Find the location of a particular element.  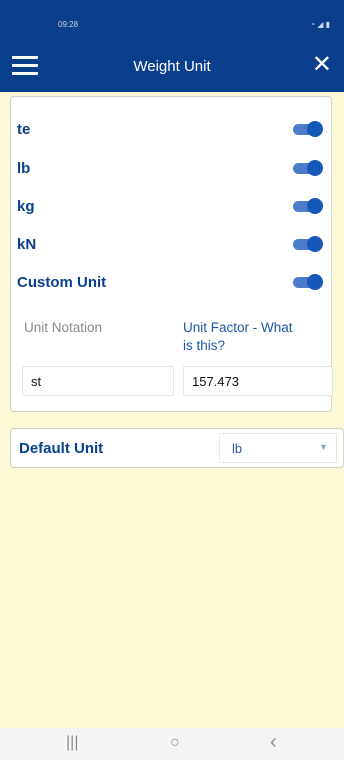

app-bar: Weight Unit ✕ is located at coordinates (172, 67).